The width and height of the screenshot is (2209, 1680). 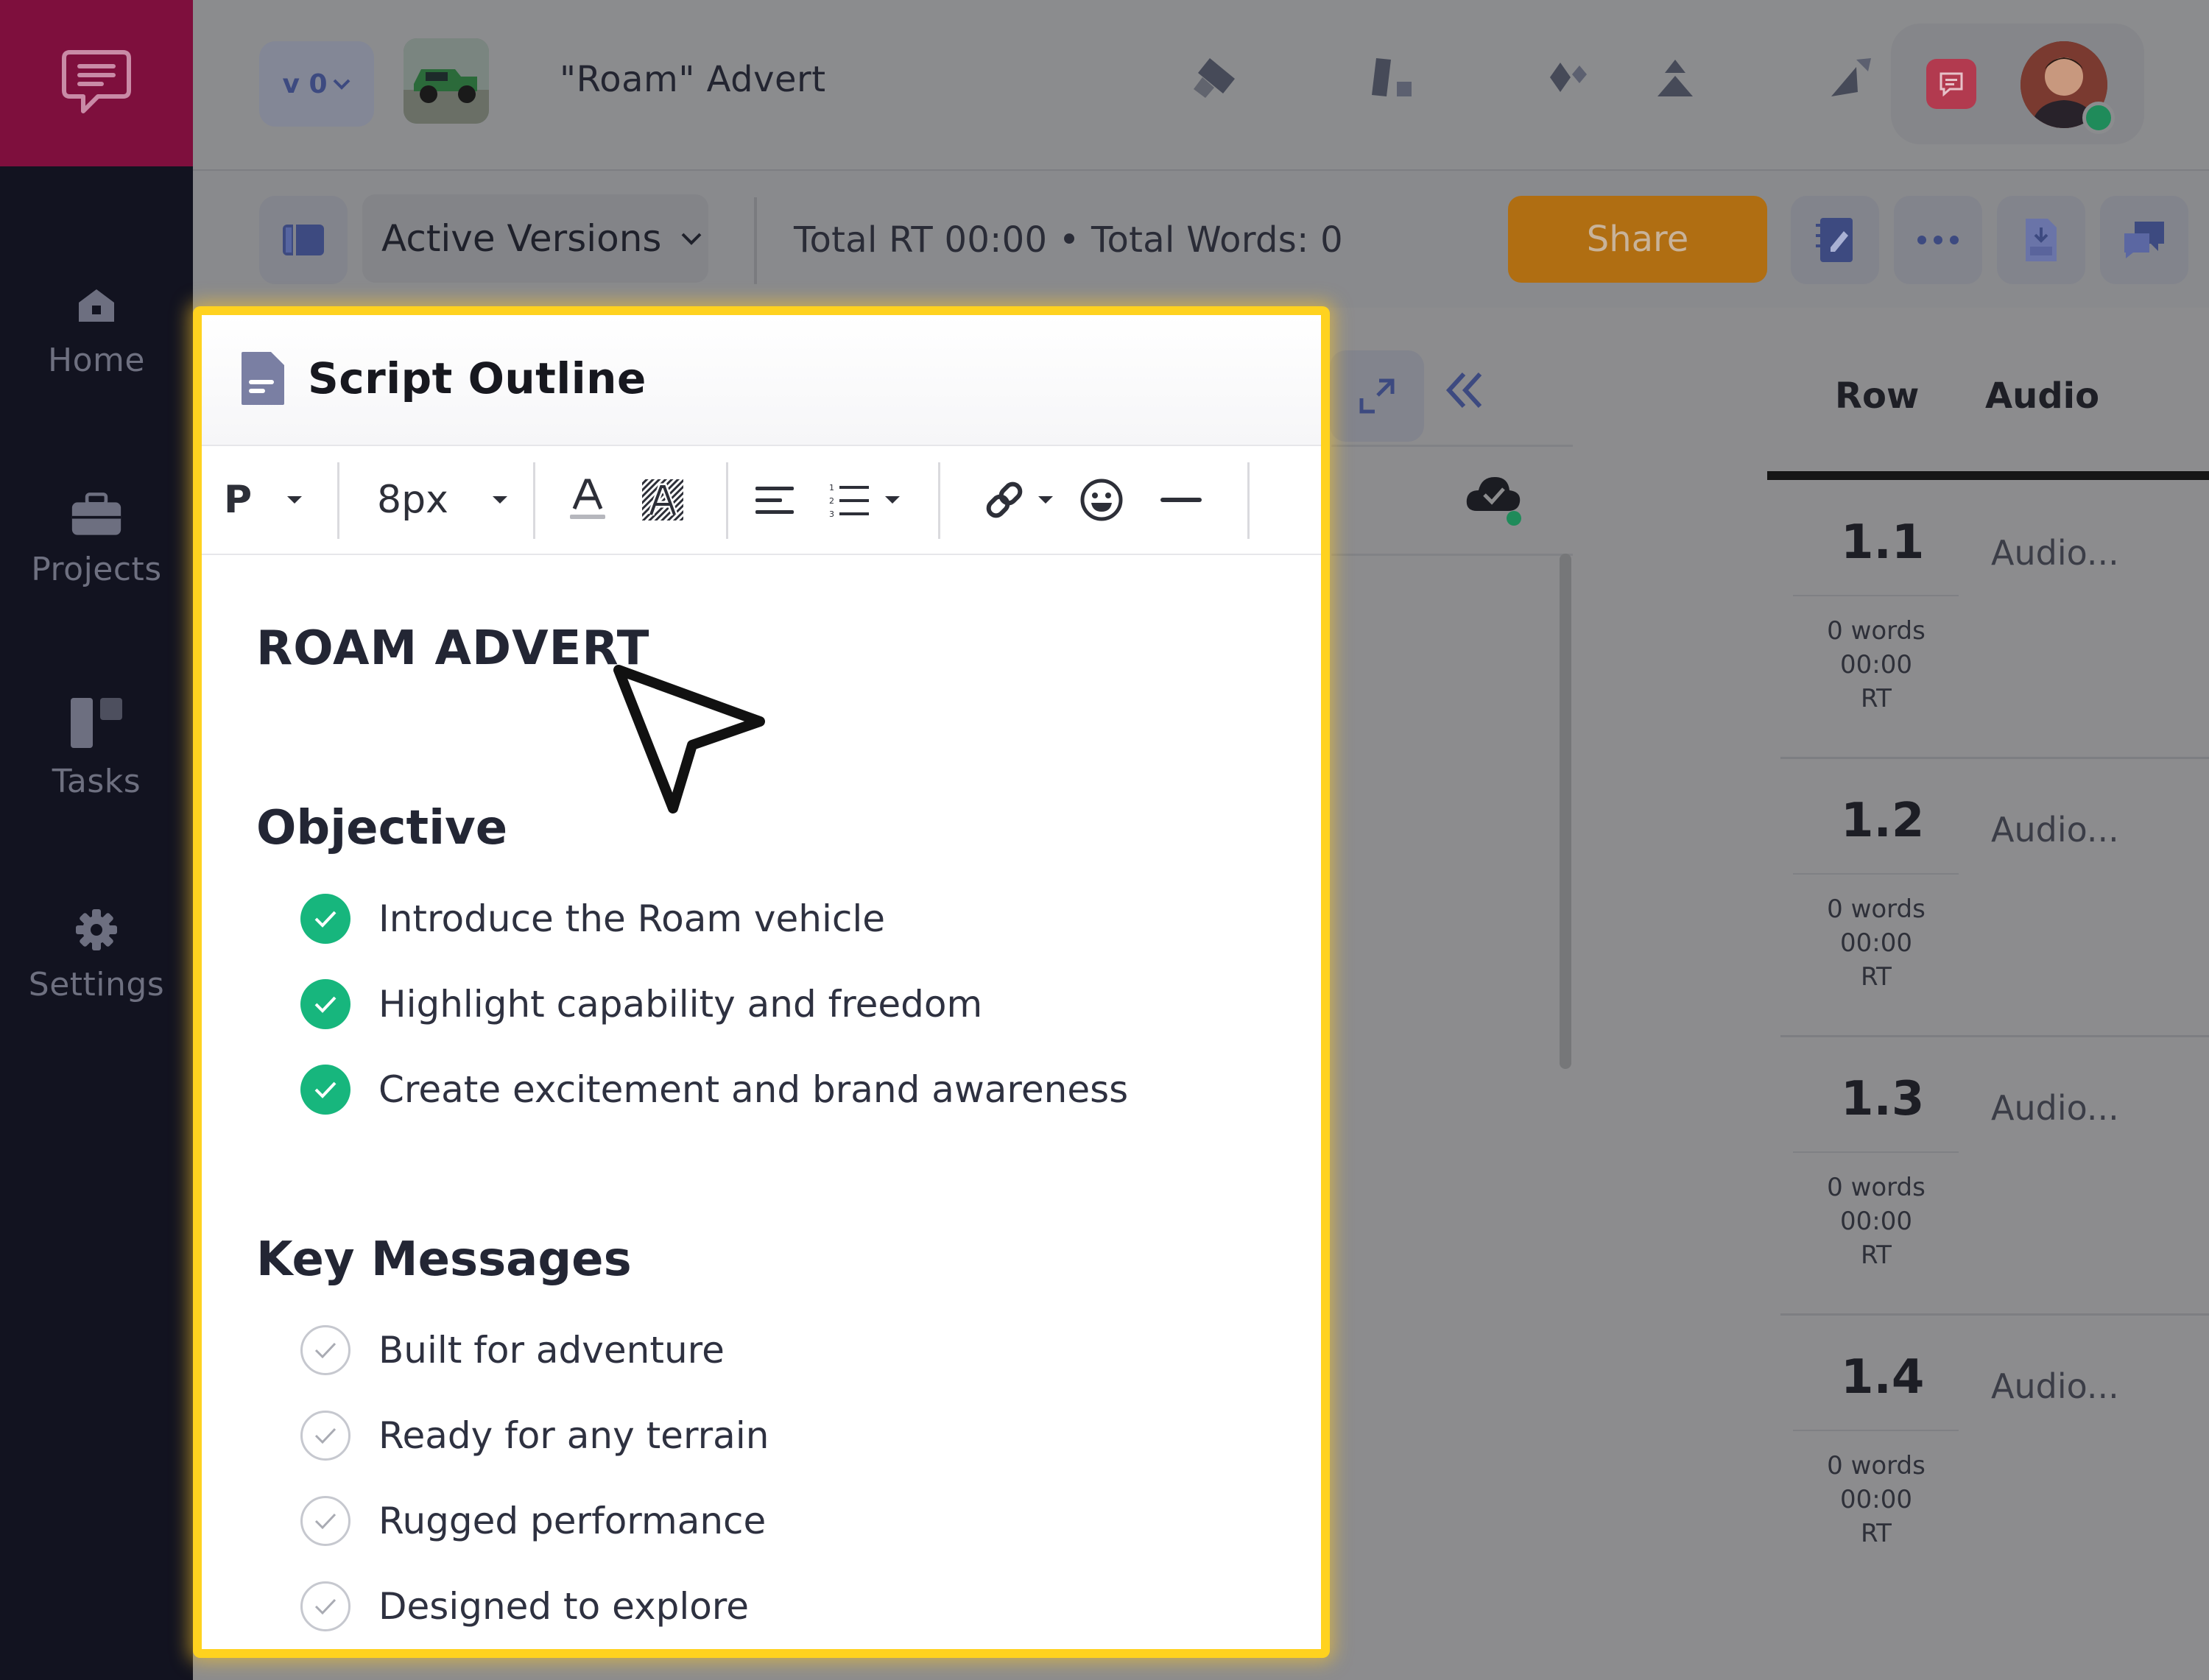 What do you see at coordinates (96, 551) in the screenshot?
I see `sidebar-item-projects: Projects` at bounding box center [96, 551].